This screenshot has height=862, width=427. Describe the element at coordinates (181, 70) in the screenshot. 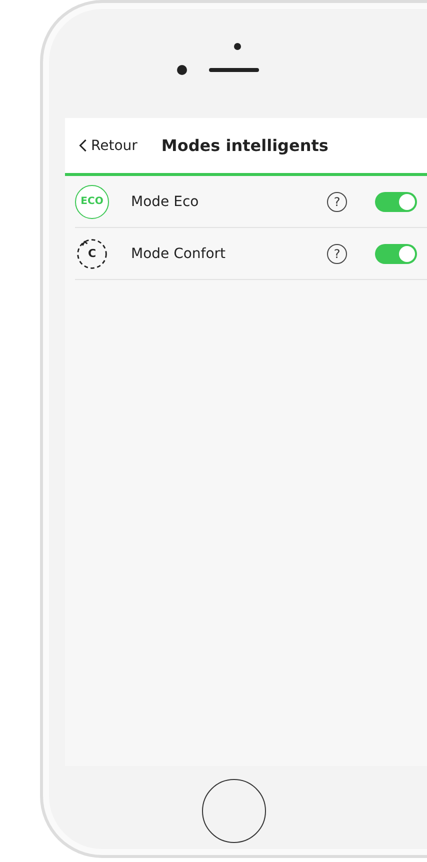

I see `camera-dot` at that location.